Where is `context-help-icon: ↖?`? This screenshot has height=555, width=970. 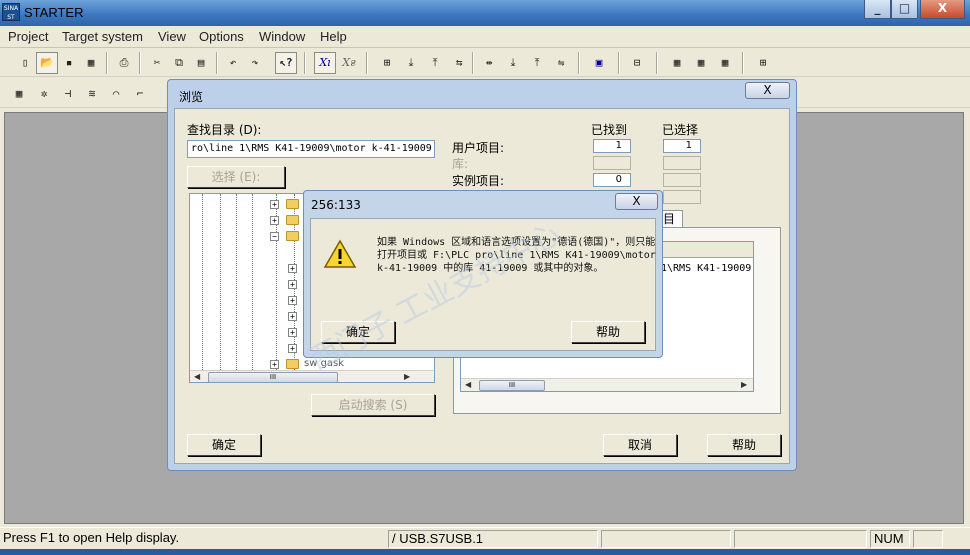 context-help-icon: ↖? is located at coordinates (286, 63).